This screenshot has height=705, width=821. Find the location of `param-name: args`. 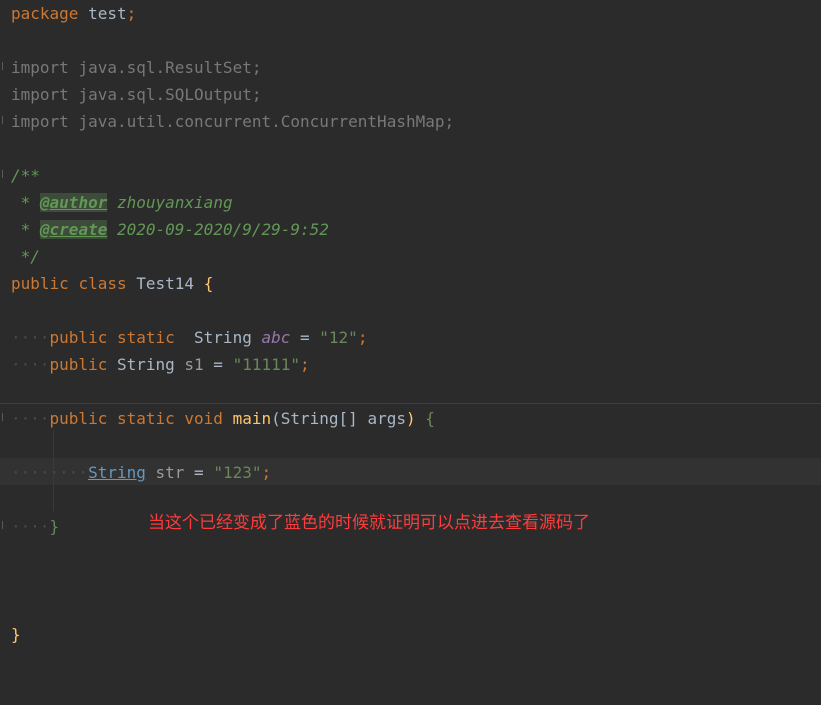

param-name: args is located at coordinates (386, 418).